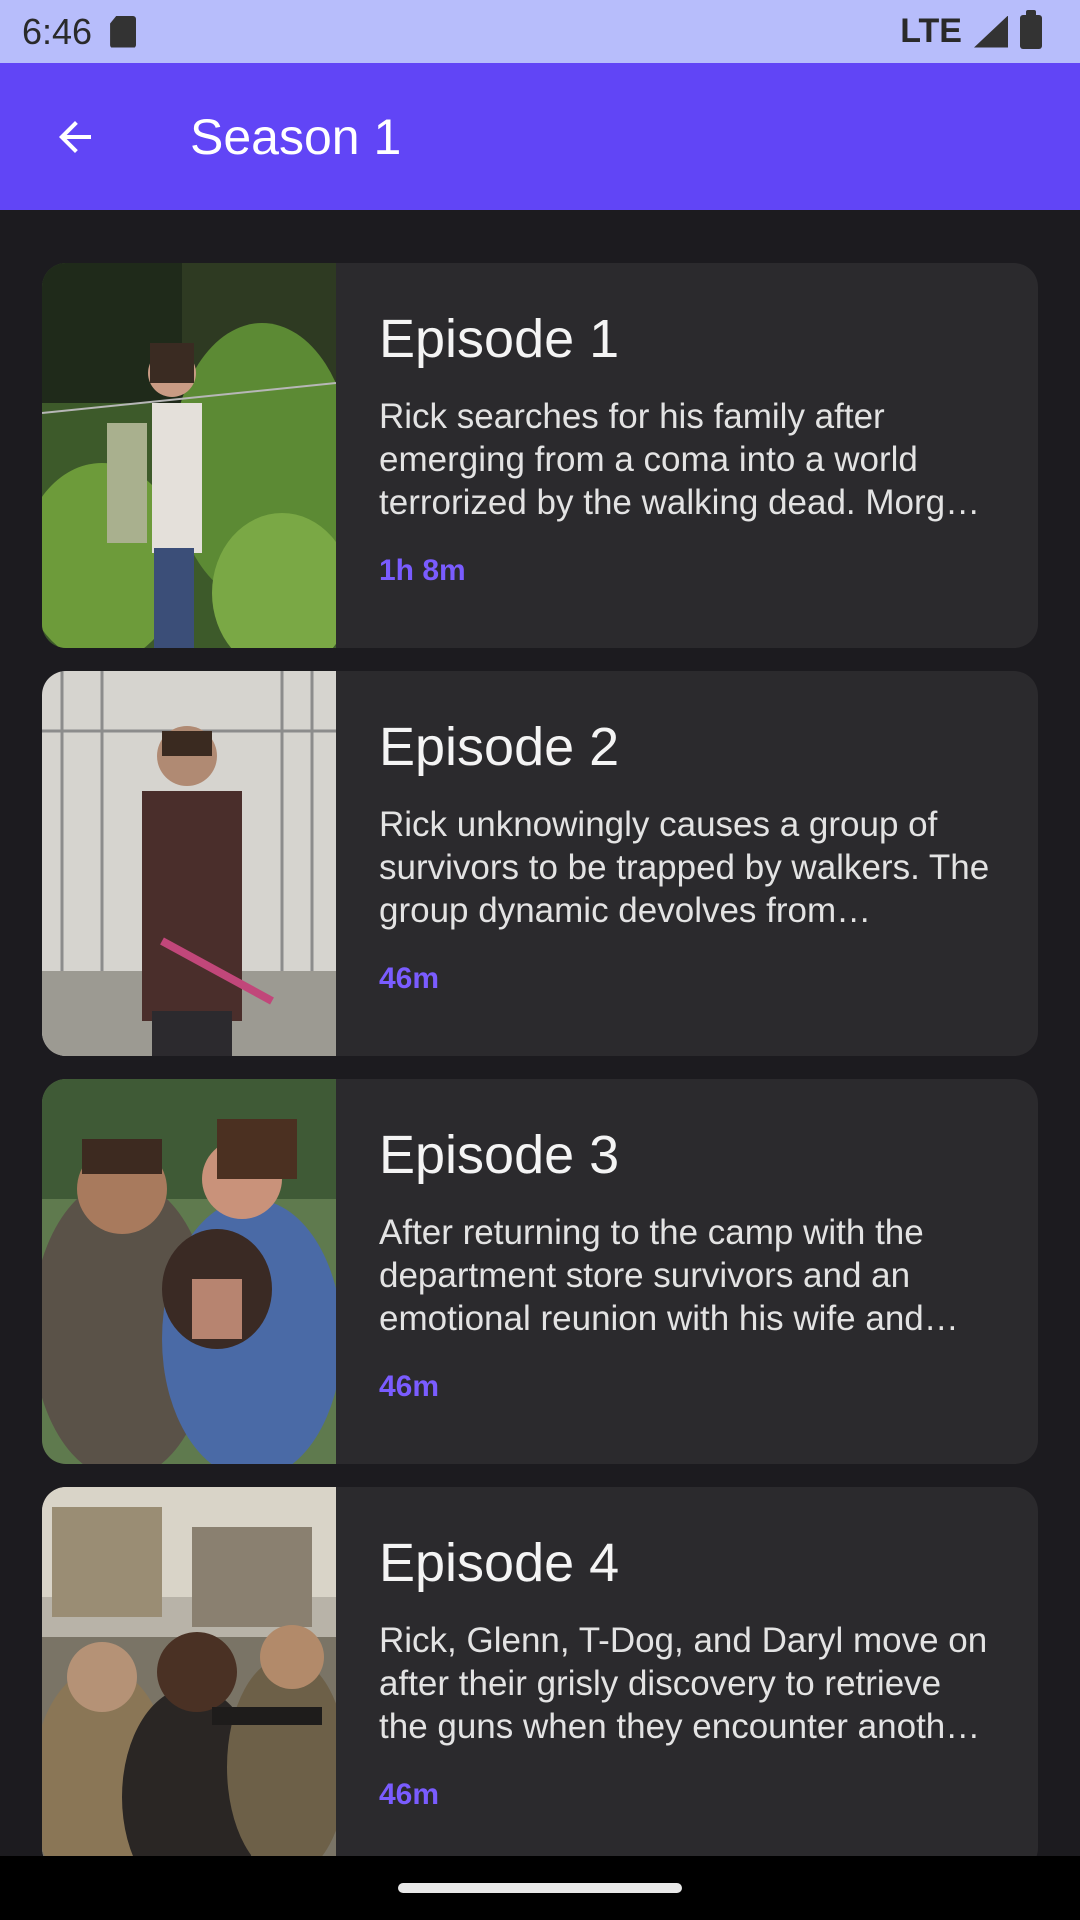  I want to click on status-bar: 6:46 LTE, so click(540, 31).